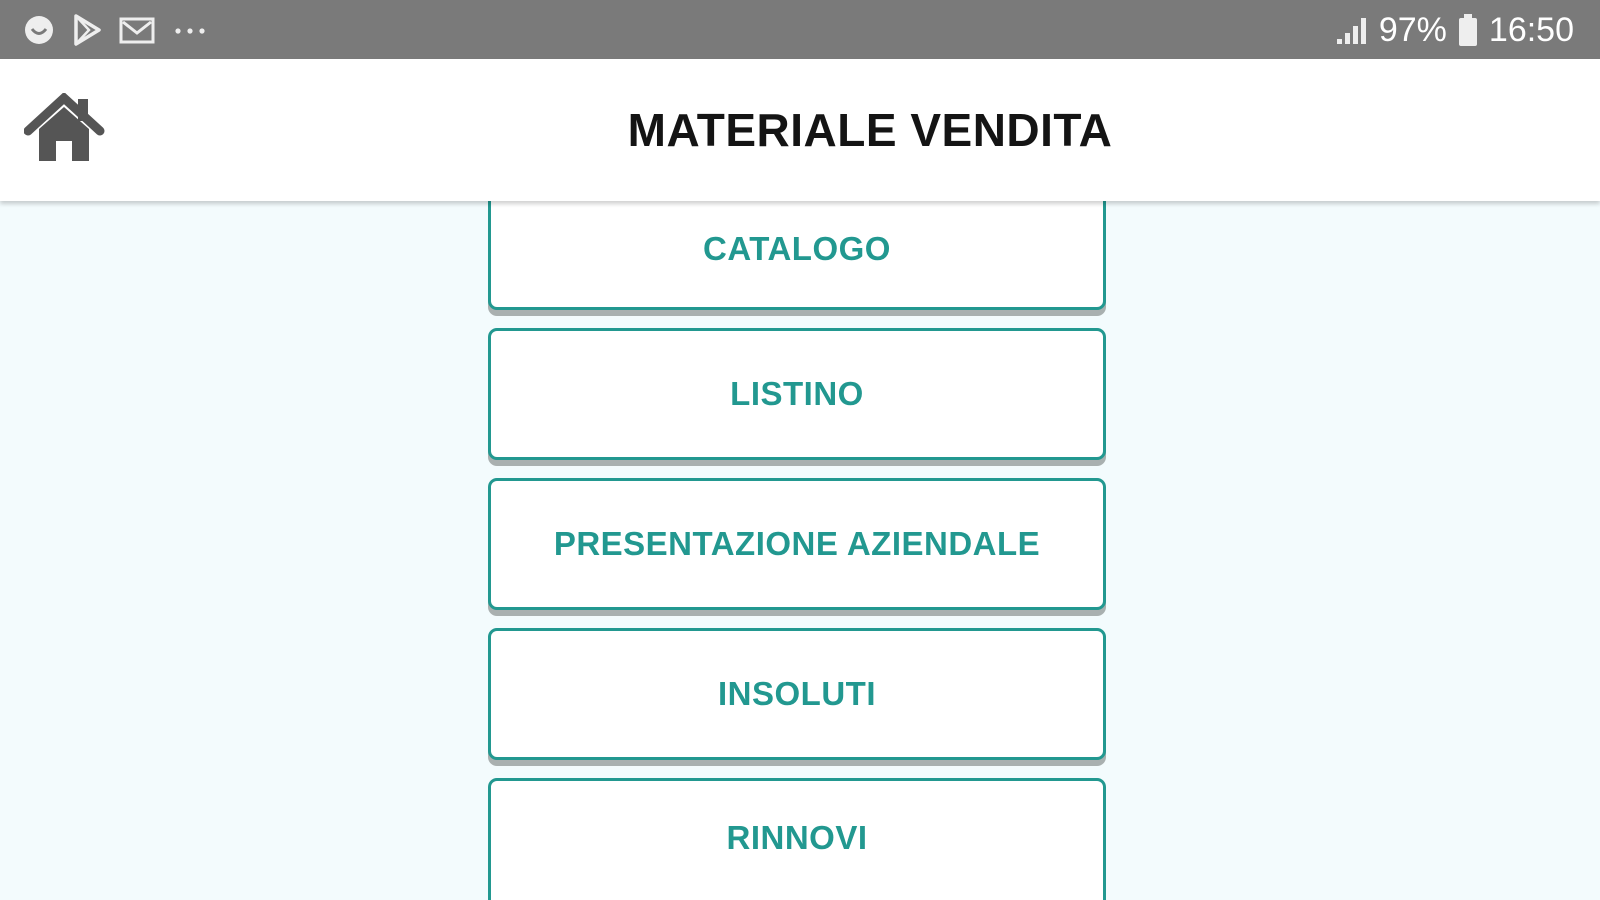 The image size is (1600, 900). I want to click on battery-percent: 97%, so click(1412, 29).